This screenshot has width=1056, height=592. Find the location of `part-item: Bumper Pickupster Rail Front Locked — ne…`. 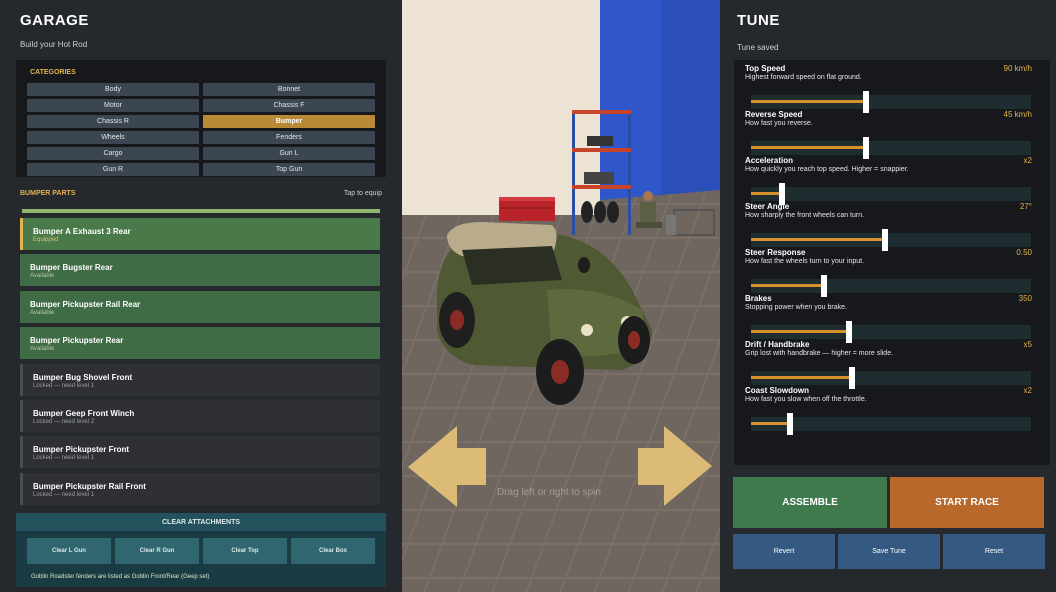

part-item: Bumper Pickupster Rail Front Locked — ne… is located at coordinates (200, 489).